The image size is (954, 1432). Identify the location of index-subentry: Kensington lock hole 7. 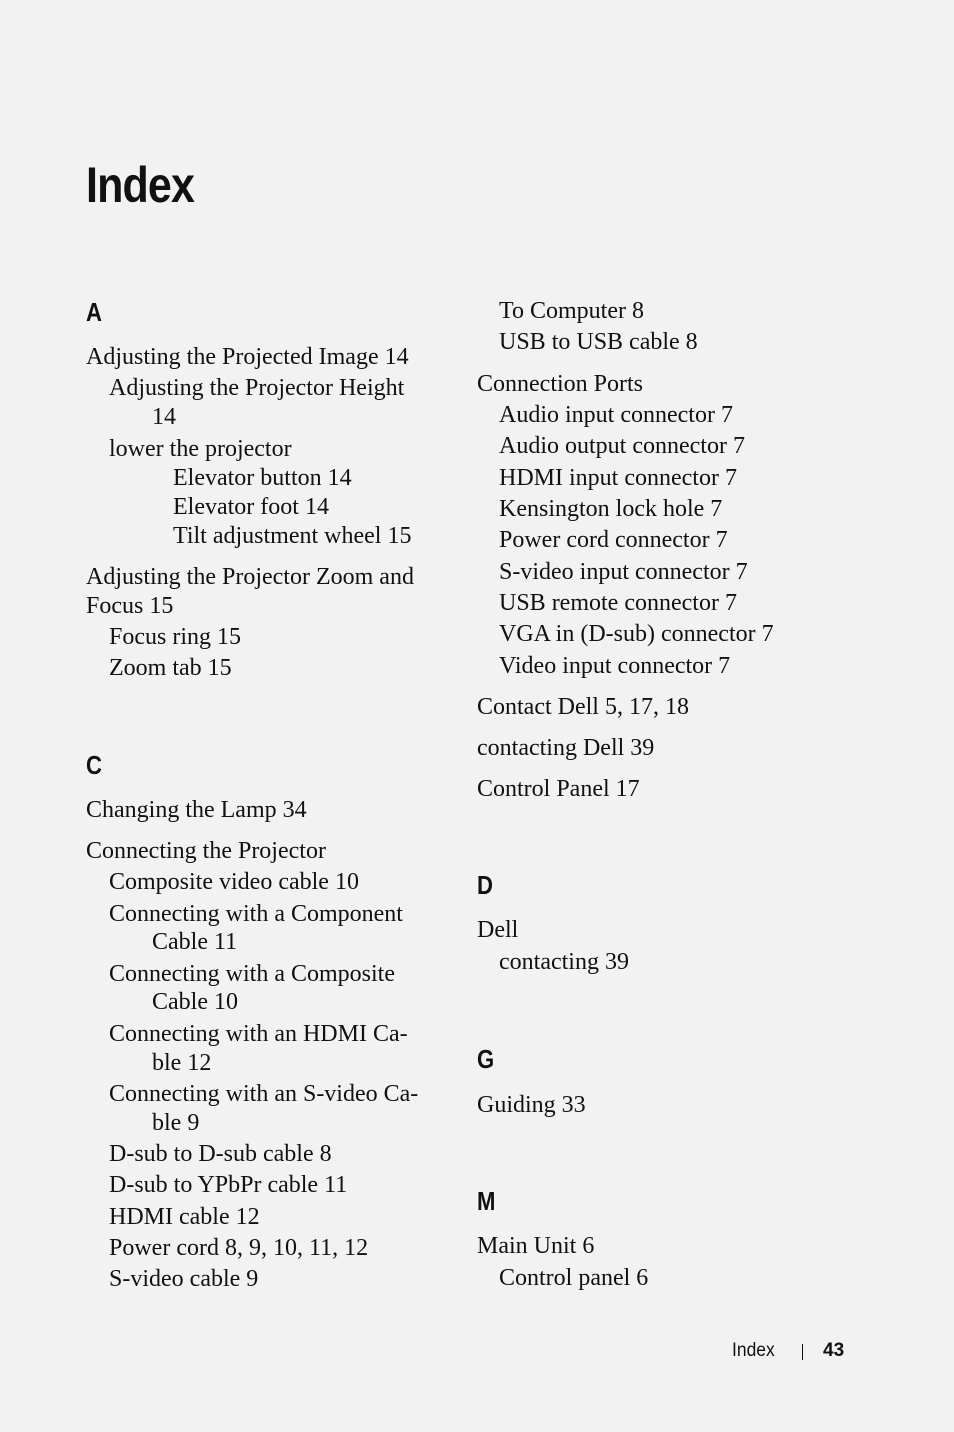
(611, 509).